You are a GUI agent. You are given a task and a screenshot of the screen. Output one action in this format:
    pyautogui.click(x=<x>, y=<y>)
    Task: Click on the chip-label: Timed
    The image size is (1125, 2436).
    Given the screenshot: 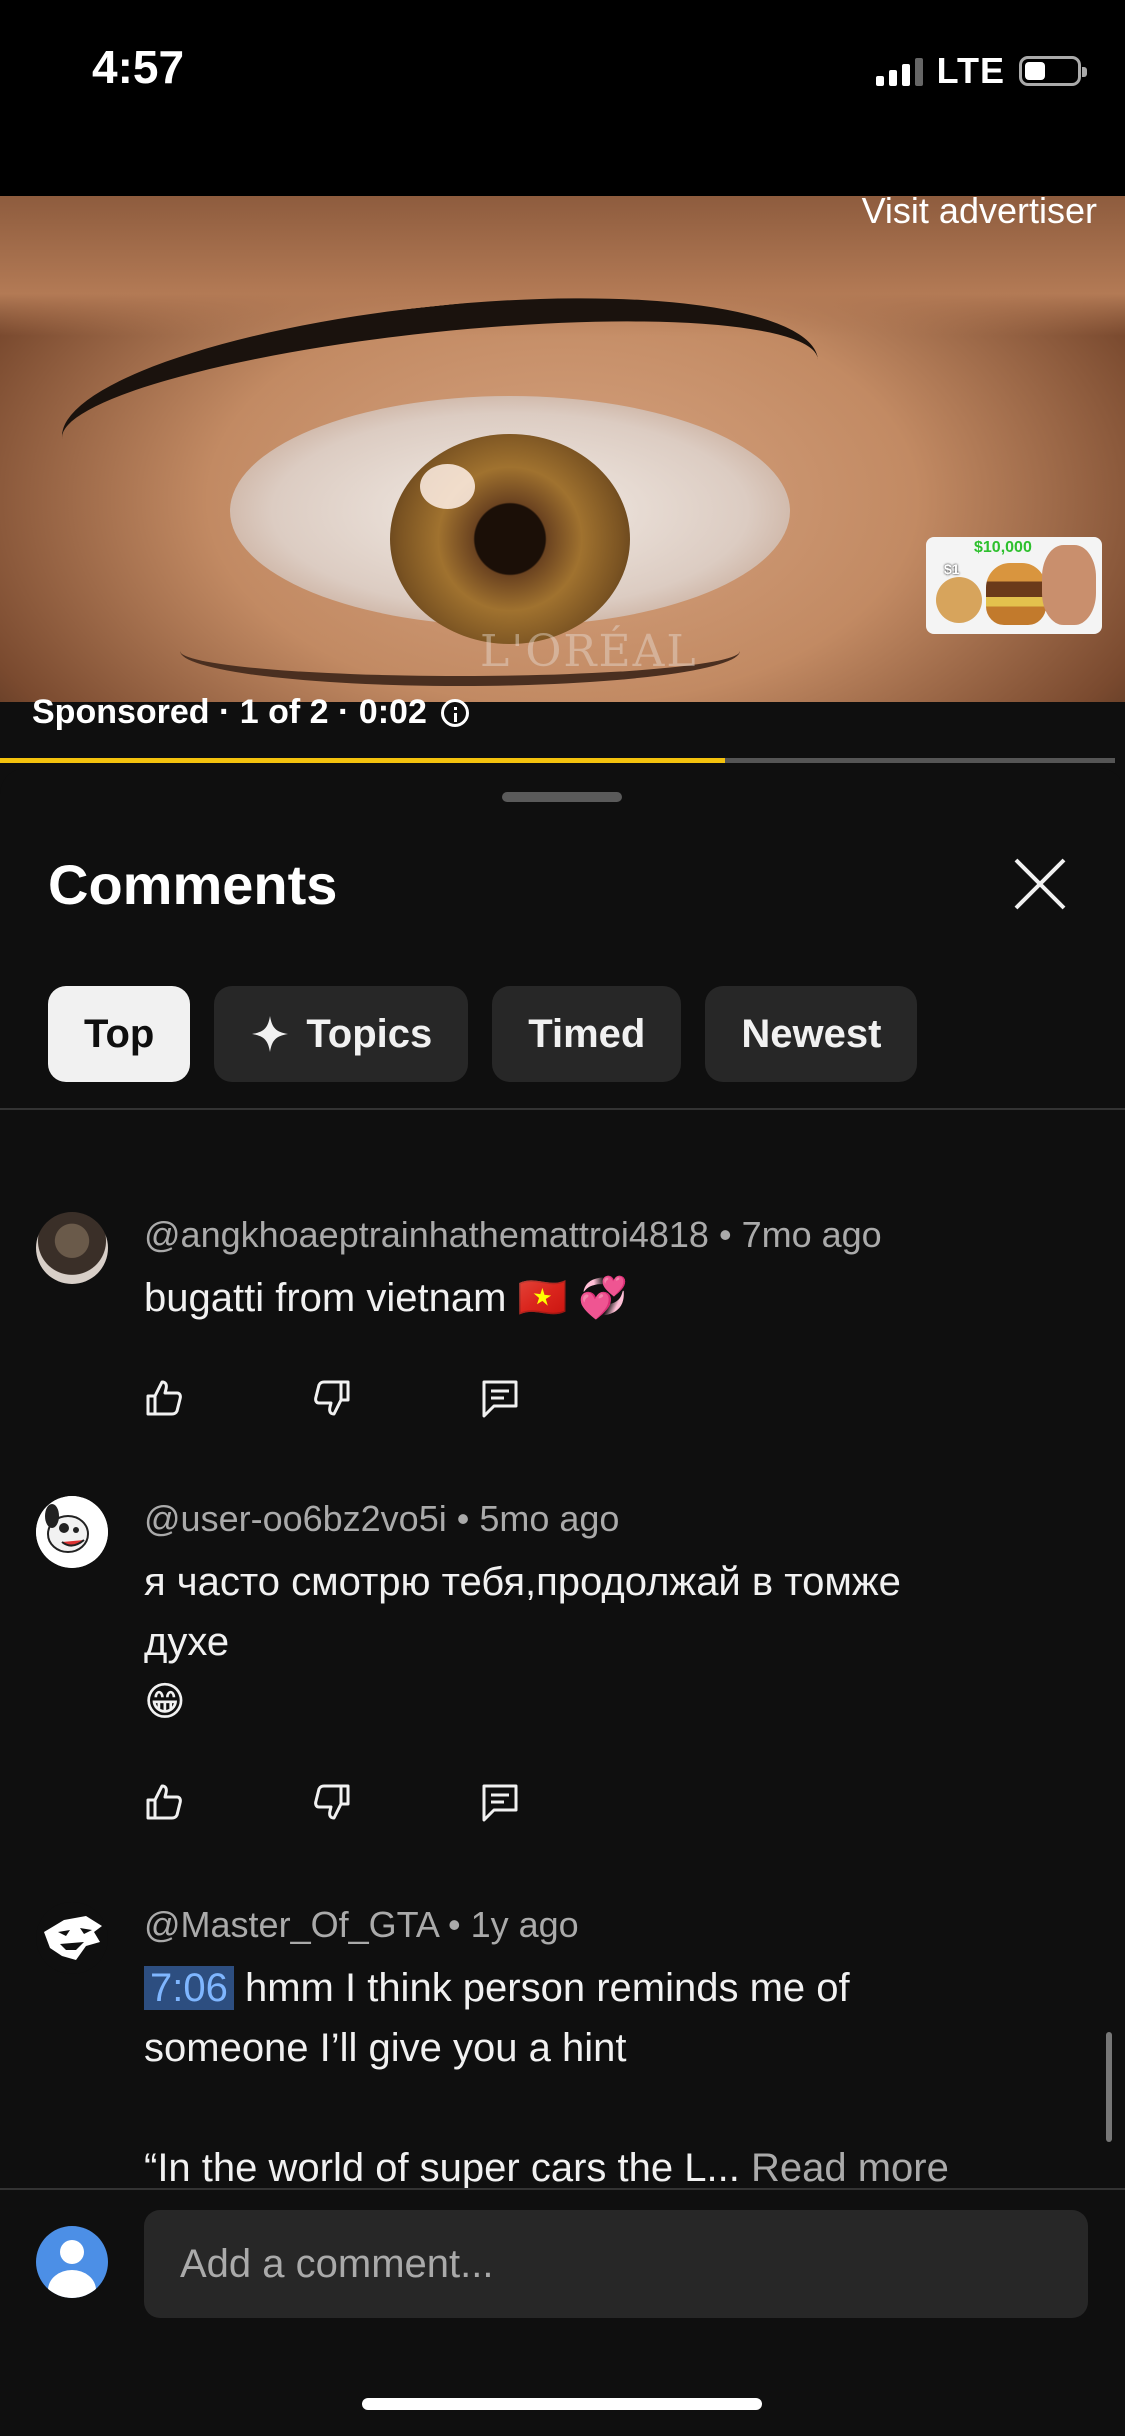 What is the action you would take?
    pyautogui.click(x=587, y=1033)
    